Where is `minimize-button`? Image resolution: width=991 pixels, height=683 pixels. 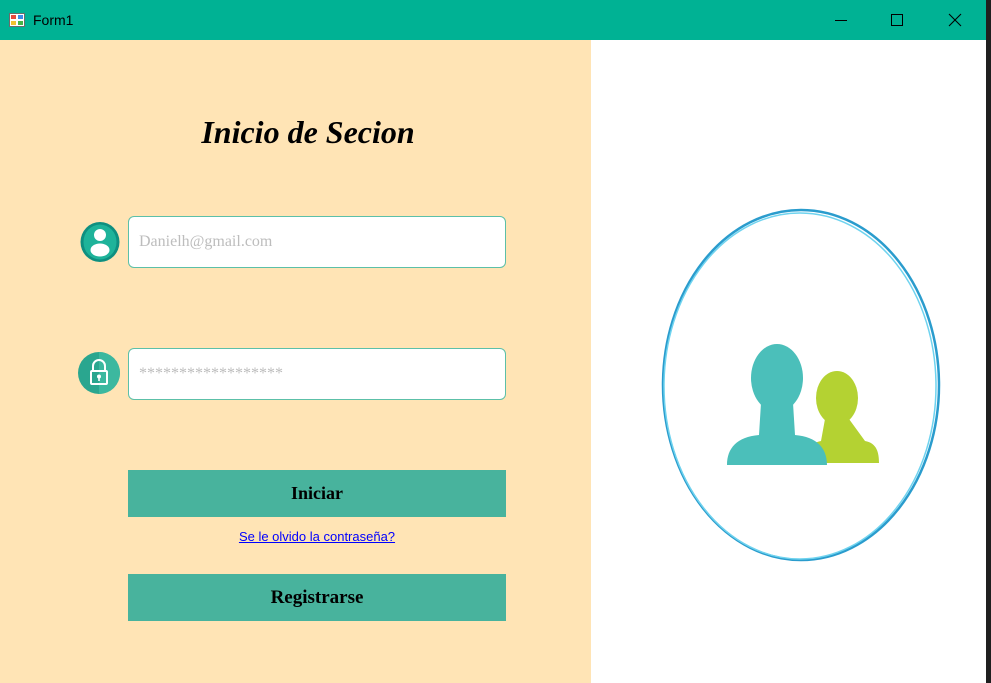 minimize-button is located at coordinates (841, 20).